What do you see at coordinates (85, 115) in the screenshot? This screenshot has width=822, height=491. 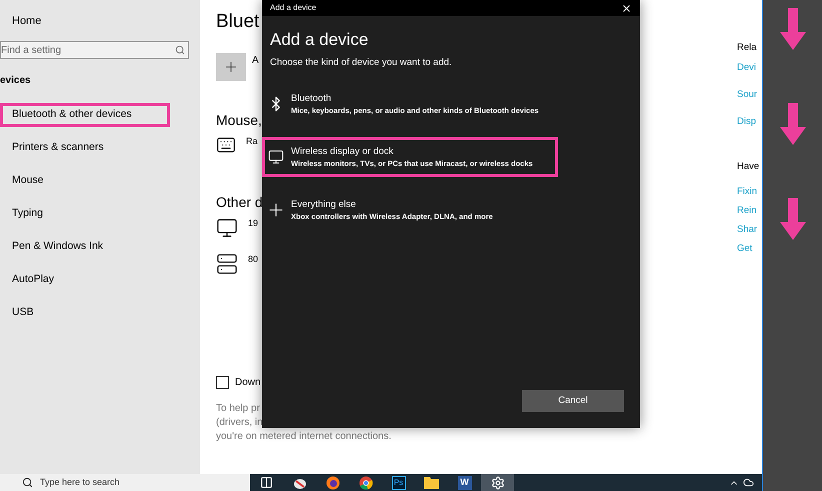 I see `sidebar-item: Bluetooth & other devices` at bounding box center [85, 115].